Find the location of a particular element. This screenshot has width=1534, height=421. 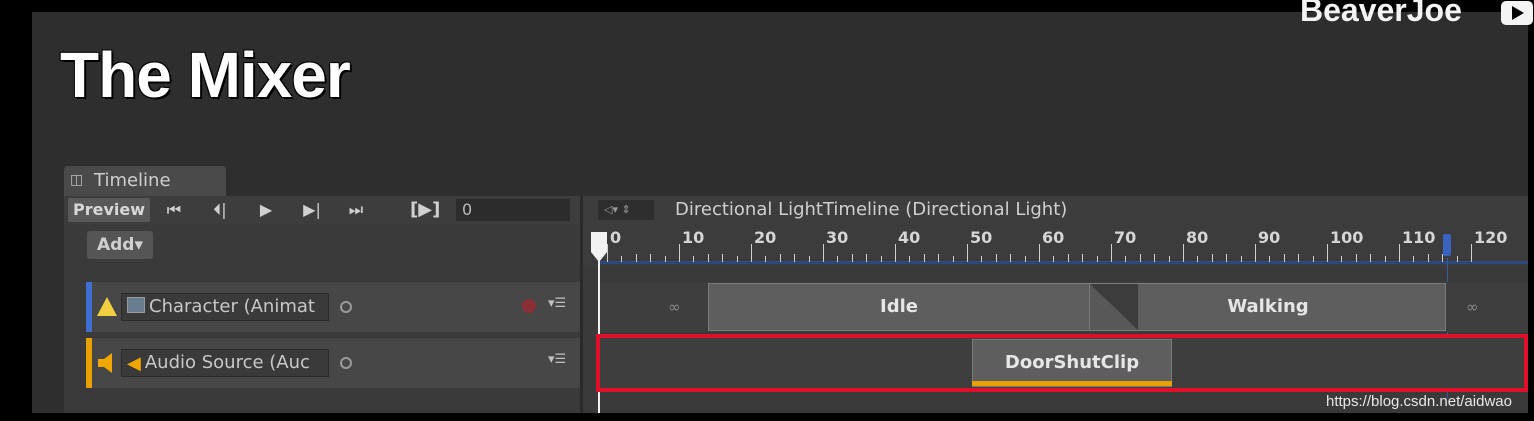

audio-source-icon: ◀ is located at coordinates (134, 363).